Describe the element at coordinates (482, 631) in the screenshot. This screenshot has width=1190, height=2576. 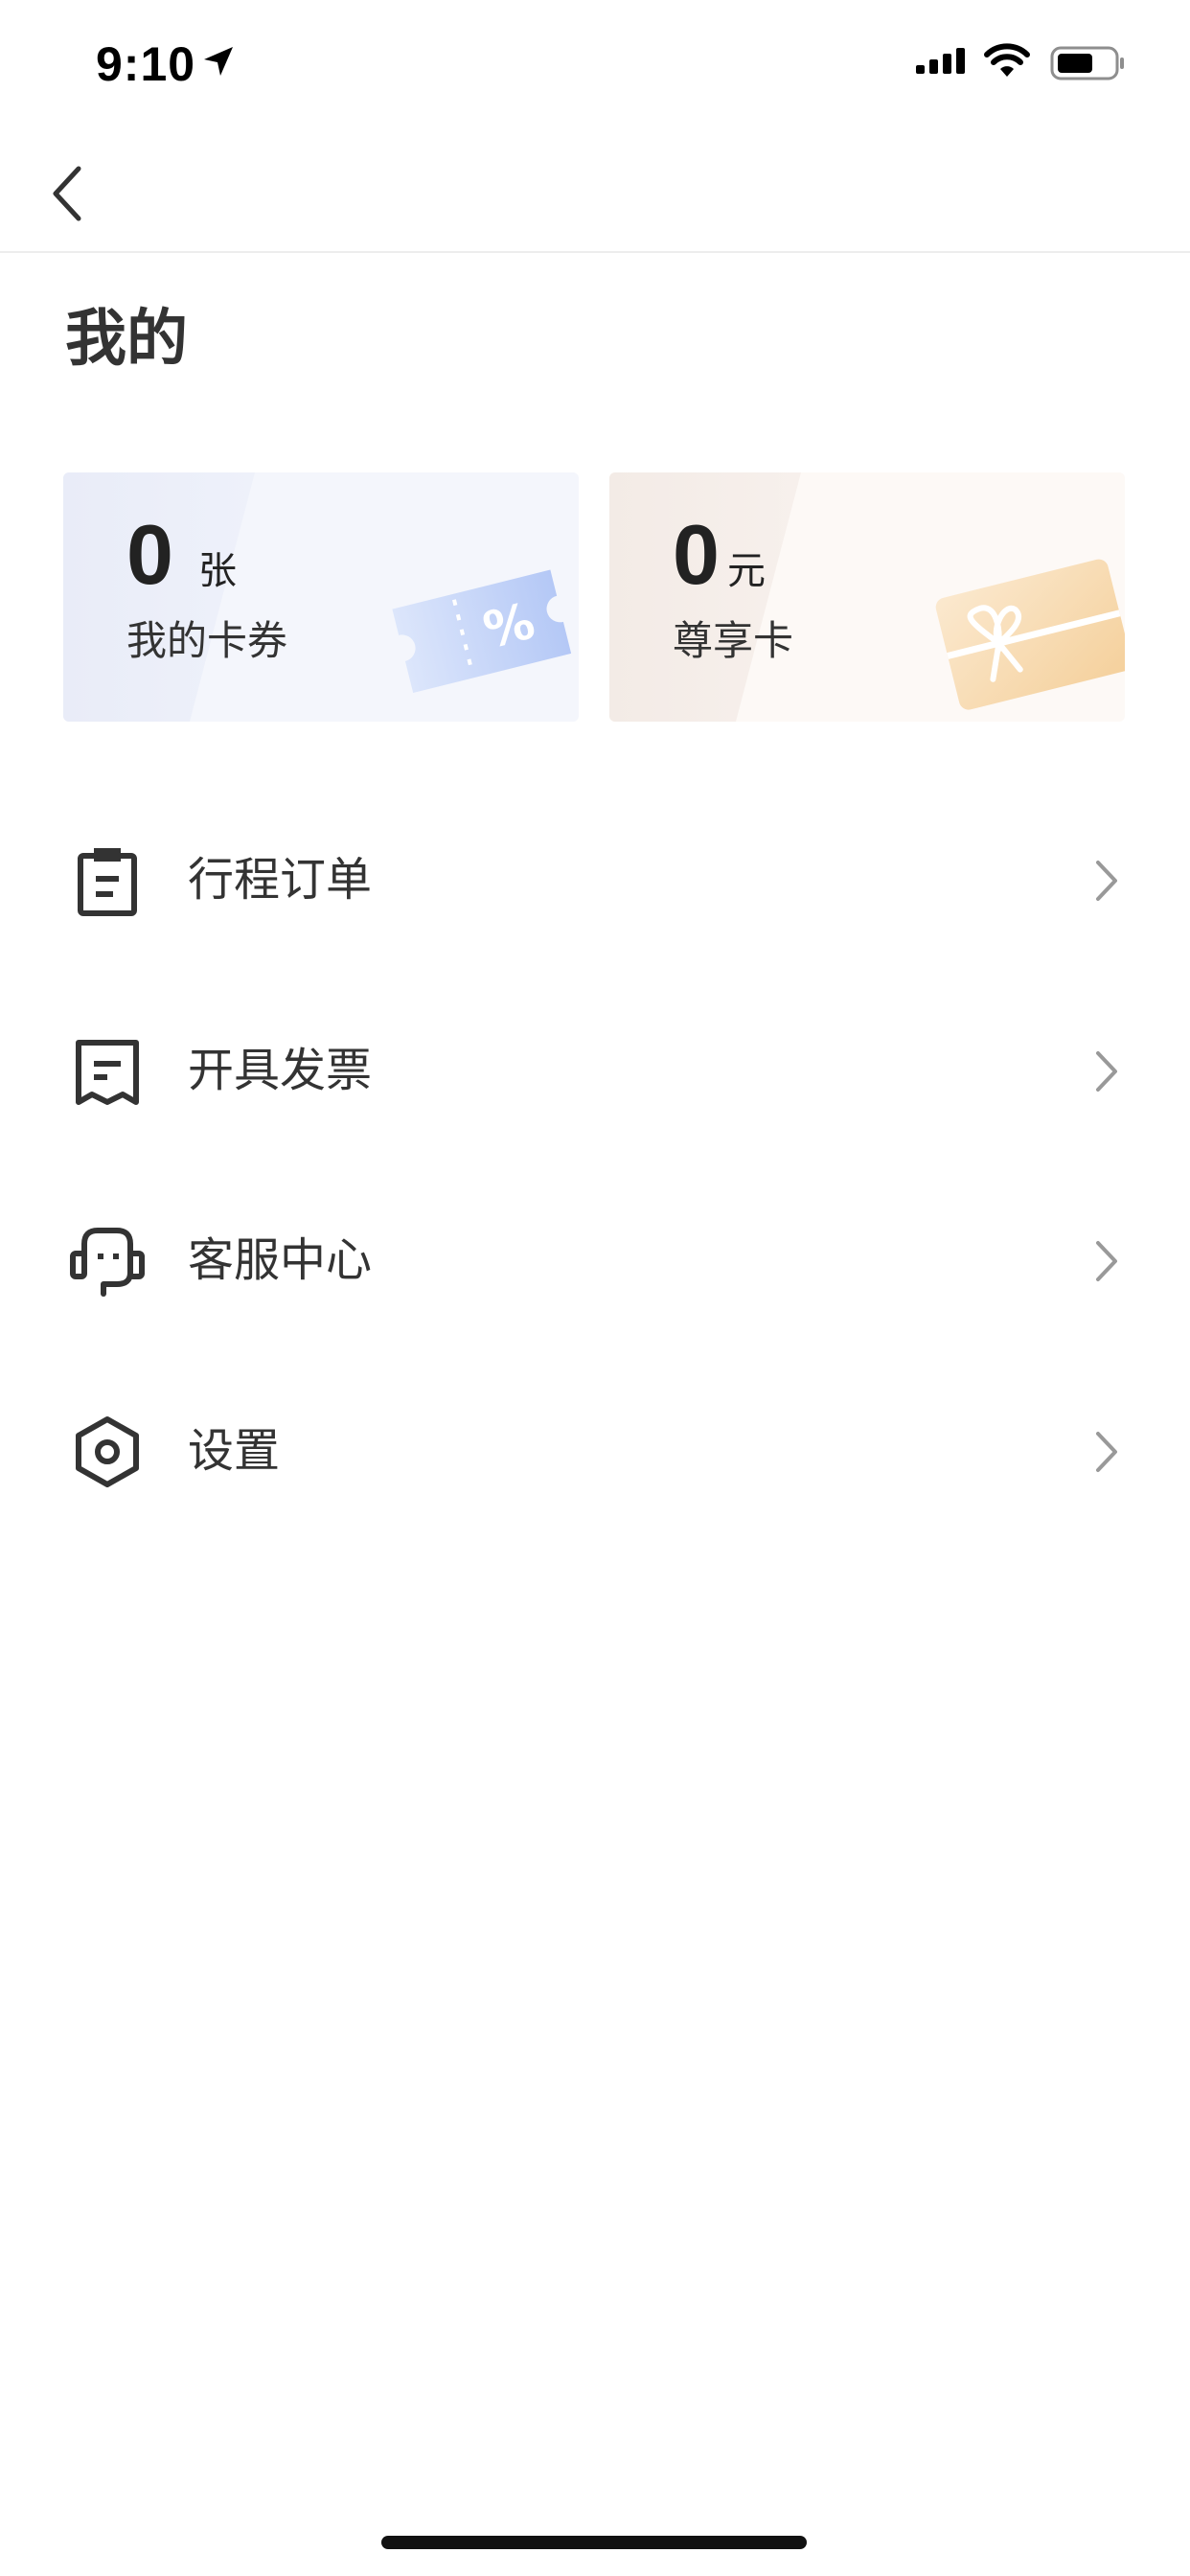
I see `coupon-ticket-icon: %` at that location.